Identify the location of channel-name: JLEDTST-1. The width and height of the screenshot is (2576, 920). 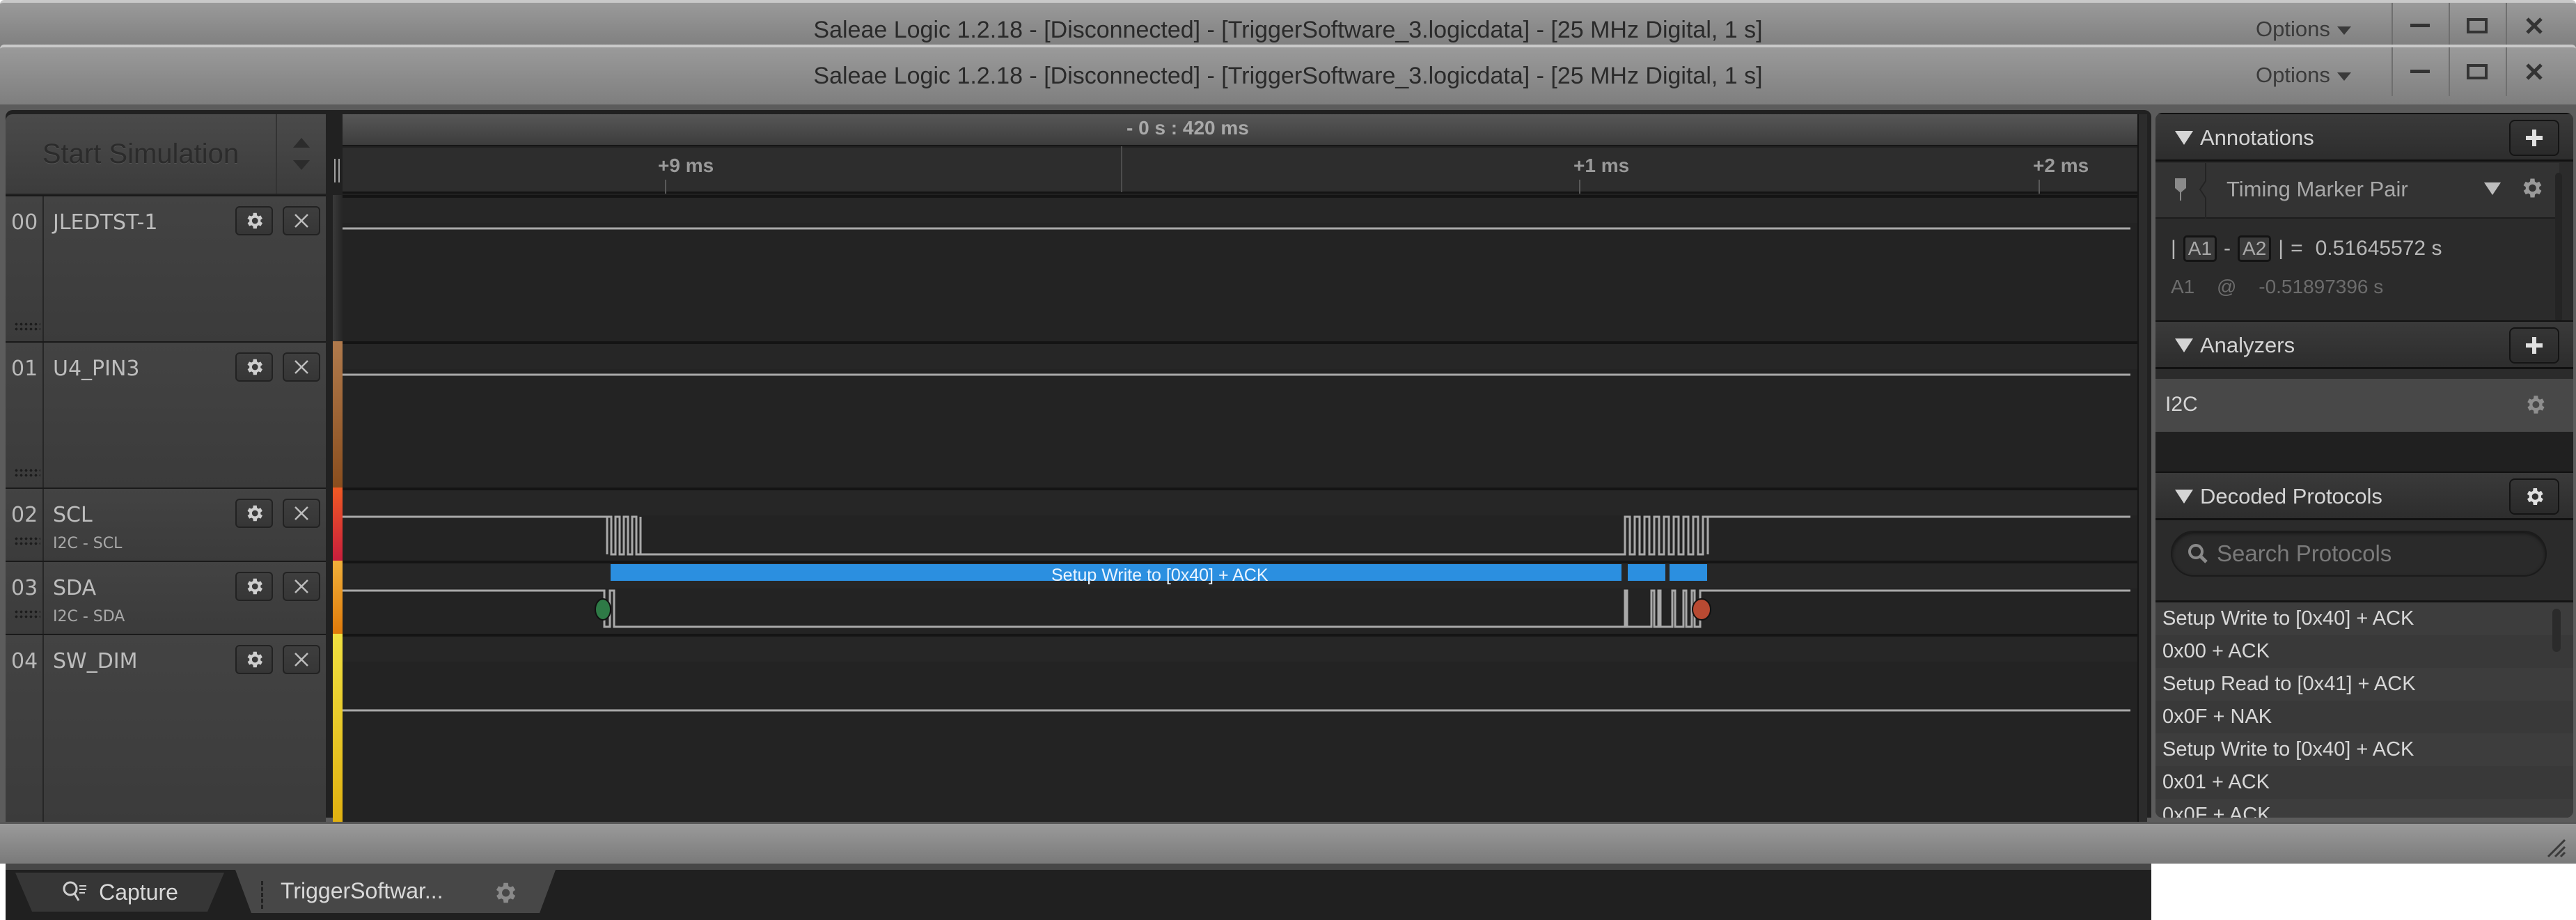
(105, 222).